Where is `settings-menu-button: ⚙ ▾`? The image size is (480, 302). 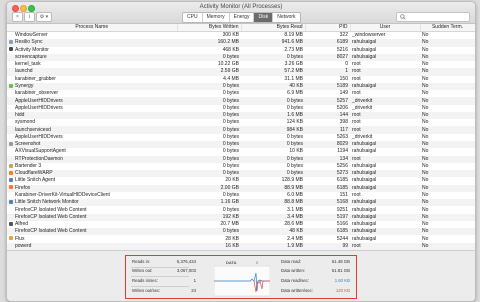
settings-menu-button: ⚙ ▾ is located at coordinates (44, 17).